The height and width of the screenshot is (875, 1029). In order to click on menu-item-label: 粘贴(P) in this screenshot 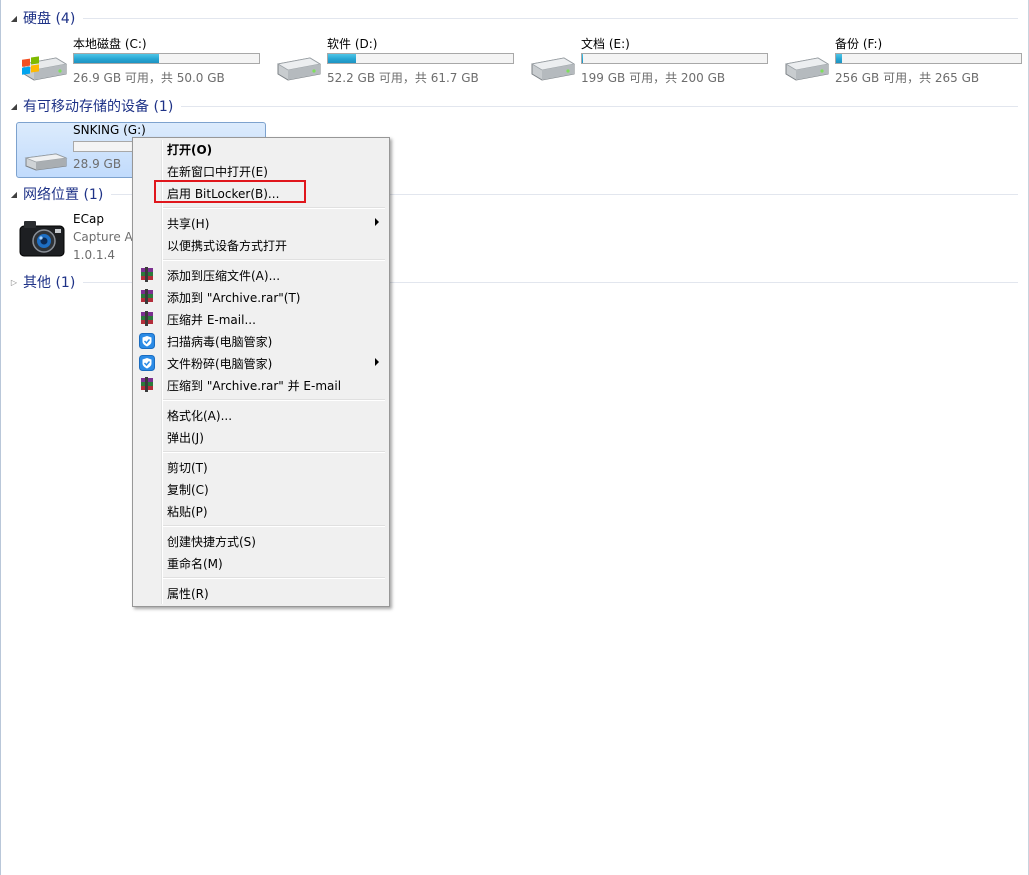, I will do `click(187, 512)`.